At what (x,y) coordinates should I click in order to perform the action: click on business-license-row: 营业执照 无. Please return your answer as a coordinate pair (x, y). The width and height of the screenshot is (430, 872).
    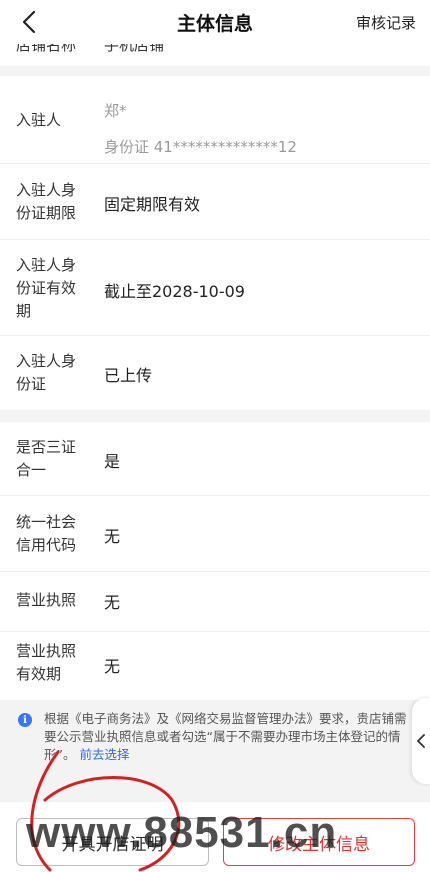
    Looking at the image, I should click on (215, 602).